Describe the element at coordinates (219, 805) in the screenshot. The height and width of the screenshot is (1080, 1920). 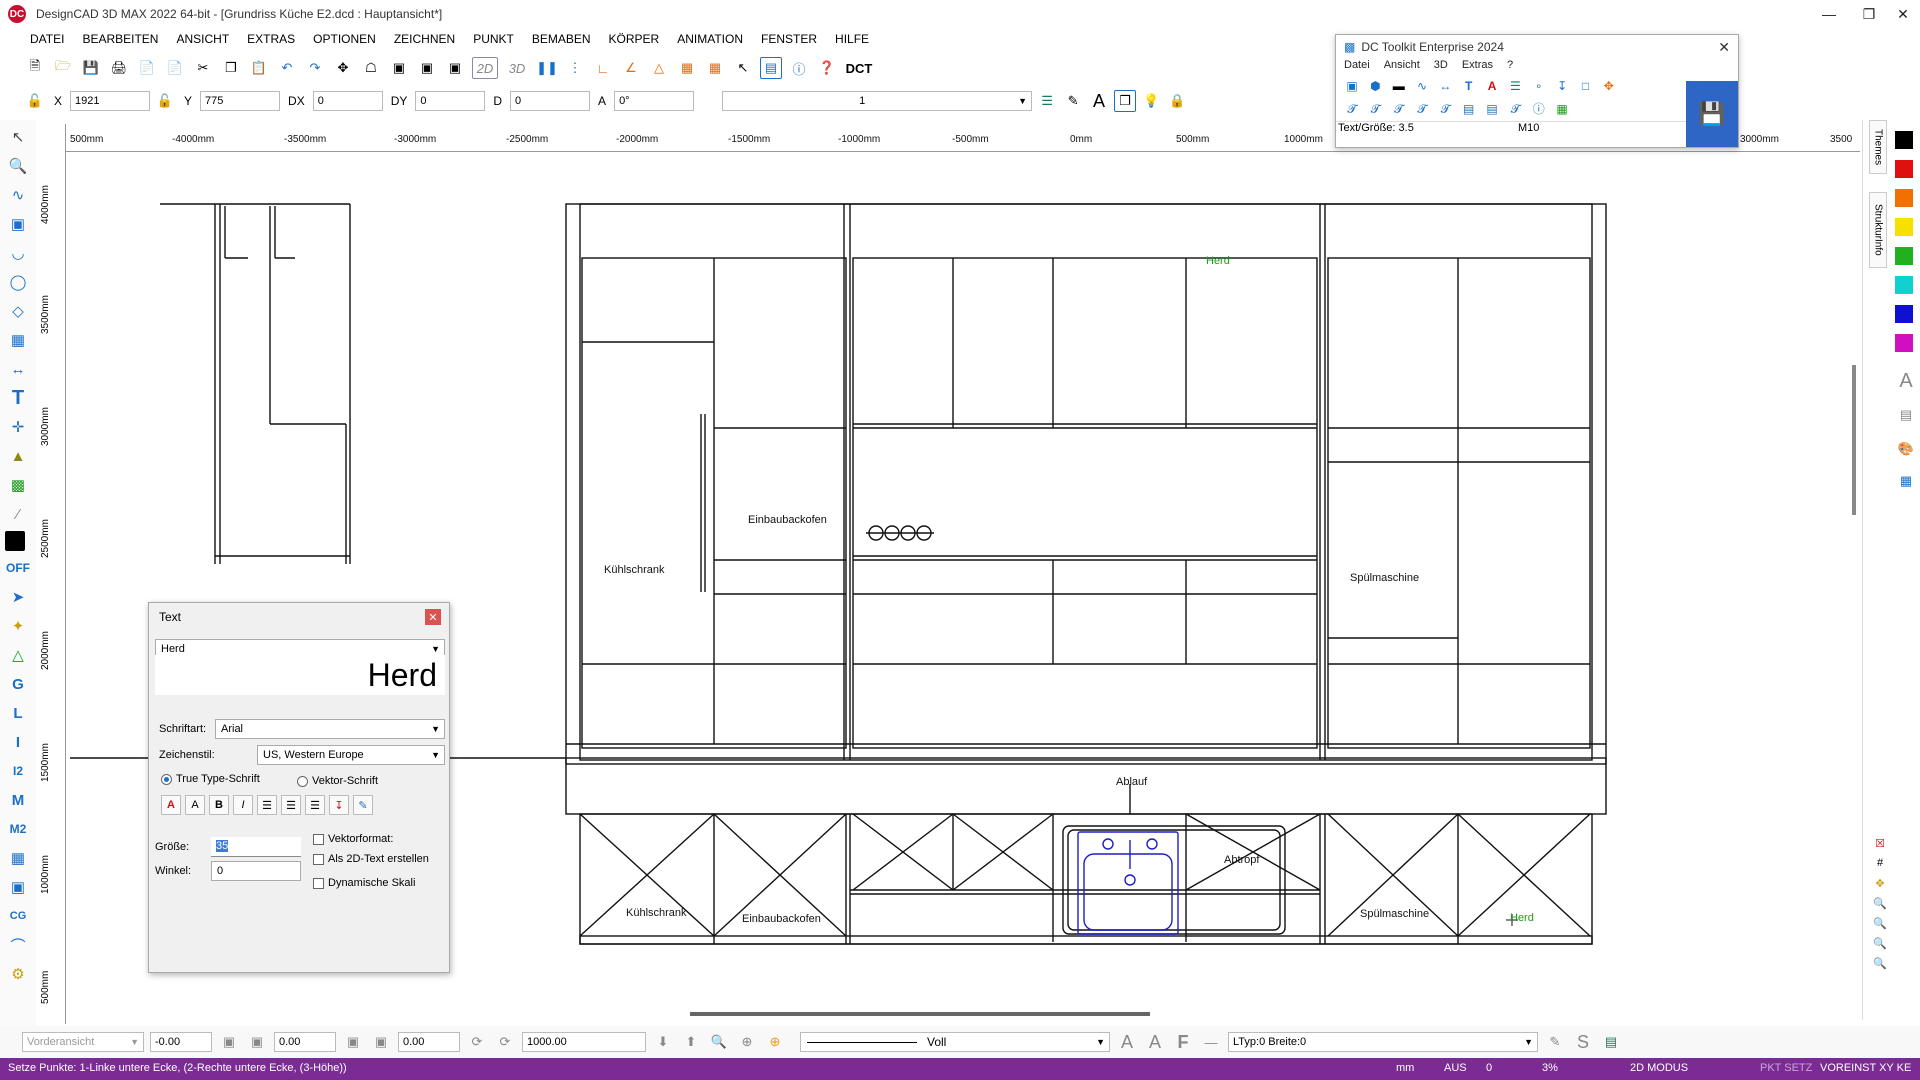
I see `bold-icon: B` at that location.